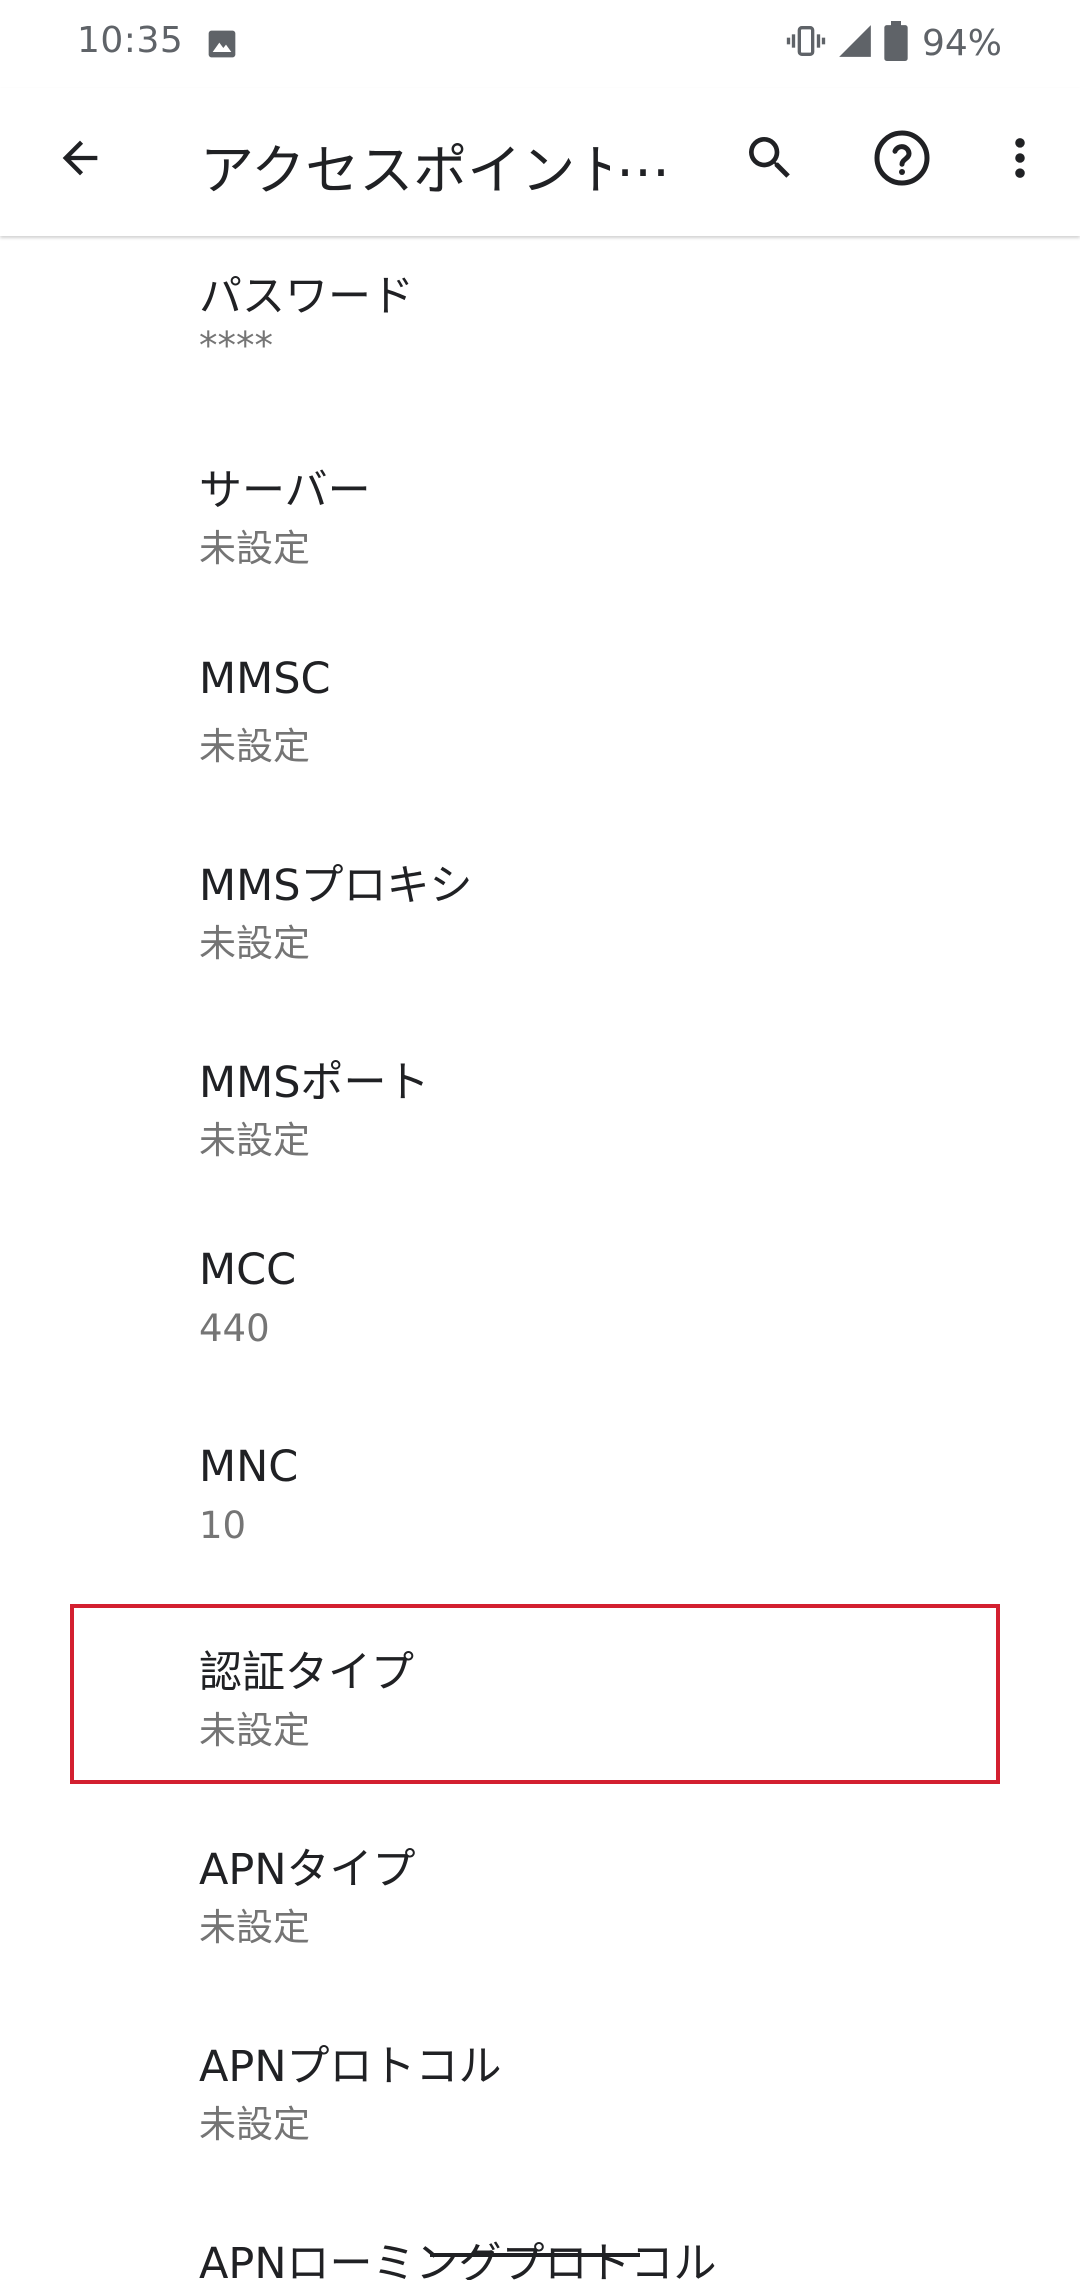 The image size is (1080, 2280). I want to click on list-item-apn-roaming-protocol: APNローミングプロトコル, so click(540, 2242).